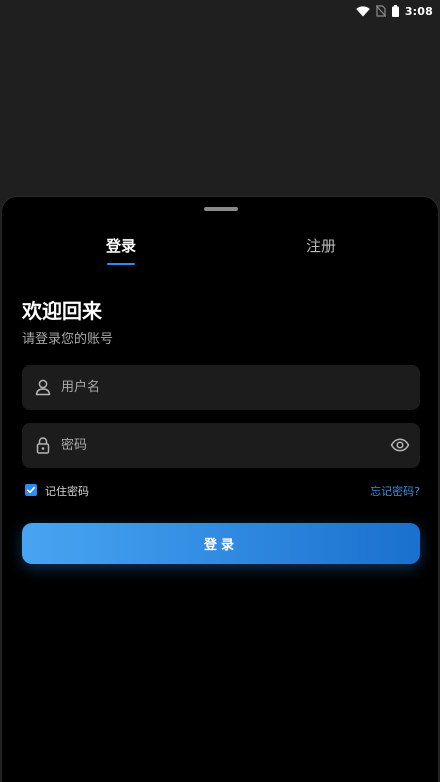 The width and height of the screenshot is (440, 782). What do you see at coordinates (400, 445) in the screenshot?
I see `eye-icon` at bounding box center [400, 445].